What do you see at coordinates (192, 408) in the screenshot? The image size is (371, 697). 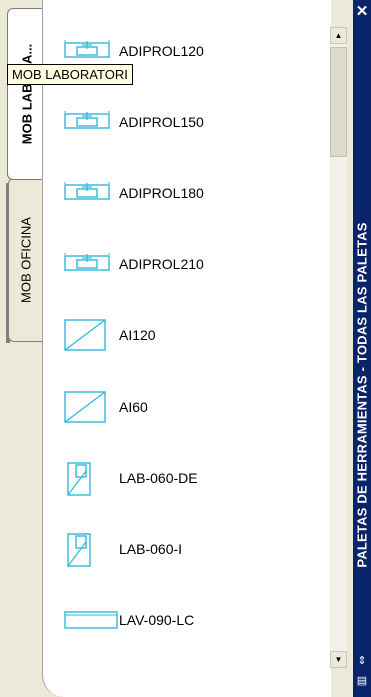 I see `palette-item: AI60` at bounding box center [192, 408].